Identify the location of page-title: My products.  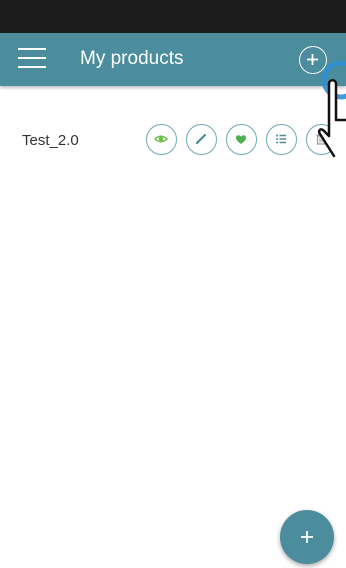
(132, 58).